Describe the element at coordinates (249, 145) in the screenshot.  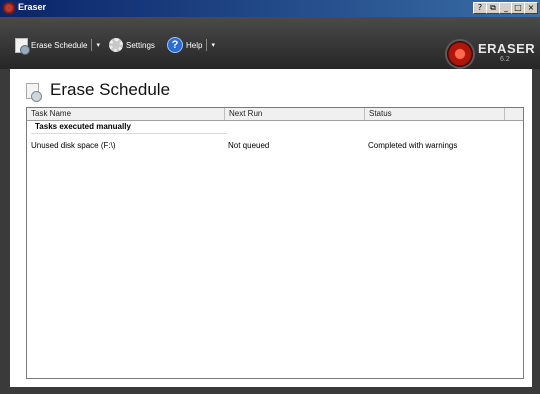
I see `next-run-cell: Not queued` at that location.